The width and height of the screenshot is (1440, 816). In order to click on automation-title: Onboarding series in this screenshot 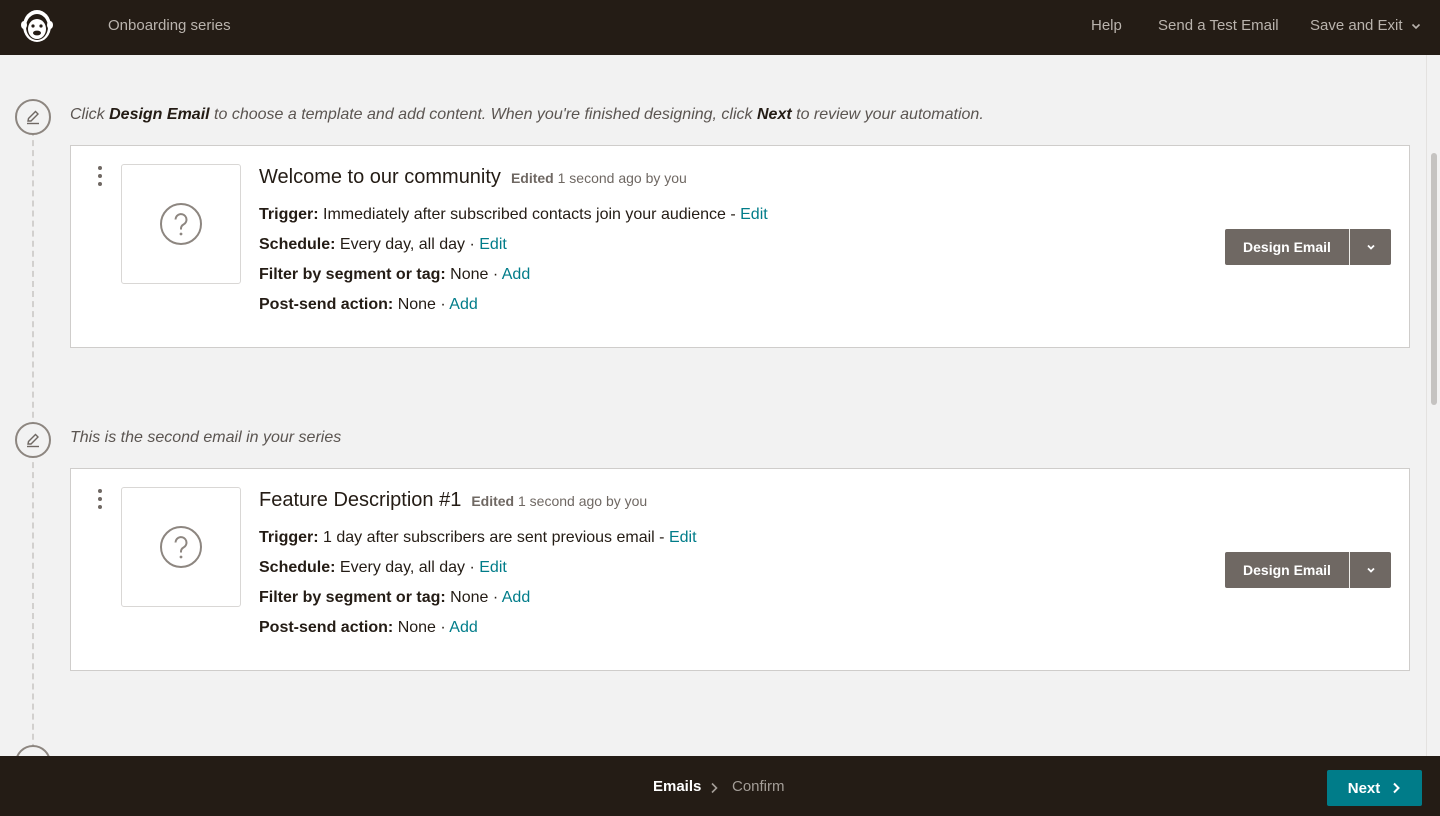, I will do `click(169, 25)`.